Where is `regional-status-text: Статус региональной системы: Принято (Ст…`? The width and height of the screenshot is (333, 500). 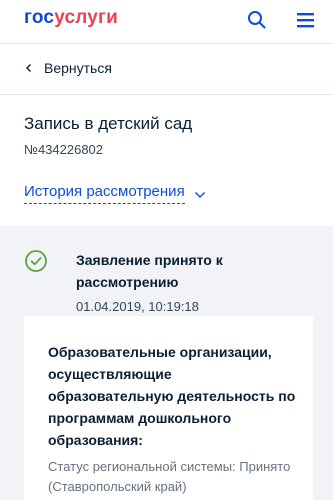
regional-status-text: Статус региональной системы: Принято (Ст… is located at coordinates (169, 476).